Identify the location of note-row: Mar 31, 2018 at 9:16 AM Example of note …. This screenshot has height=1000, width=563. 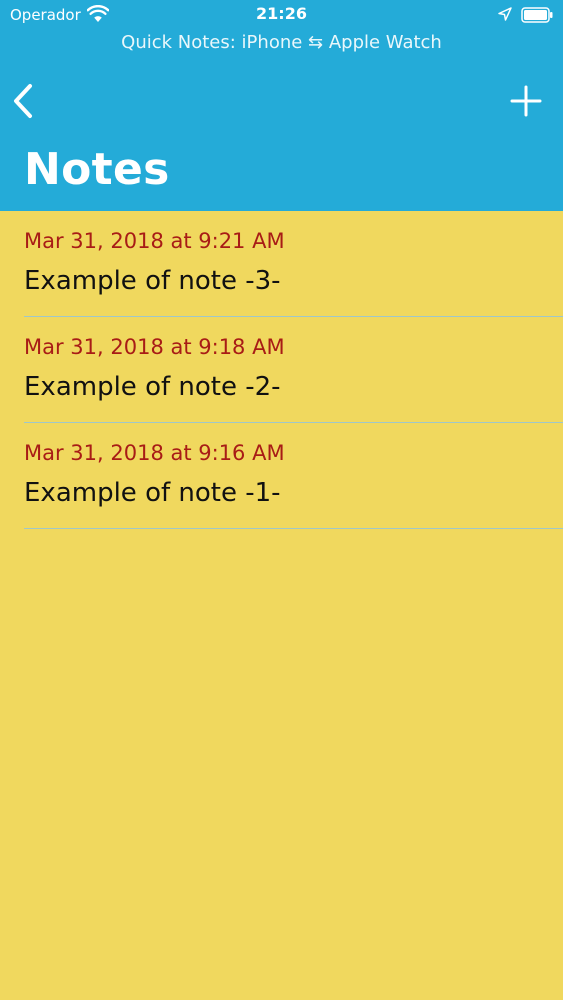
(281, 476).